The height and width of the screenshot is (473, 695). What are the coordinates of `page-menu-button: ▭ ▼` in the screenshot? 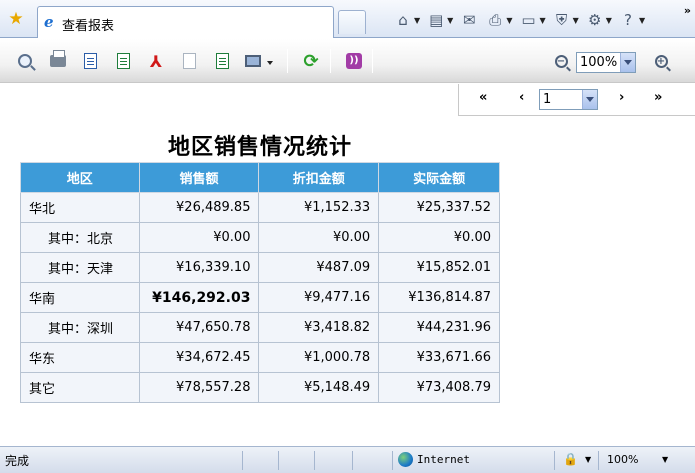 It's located at (531, 20).